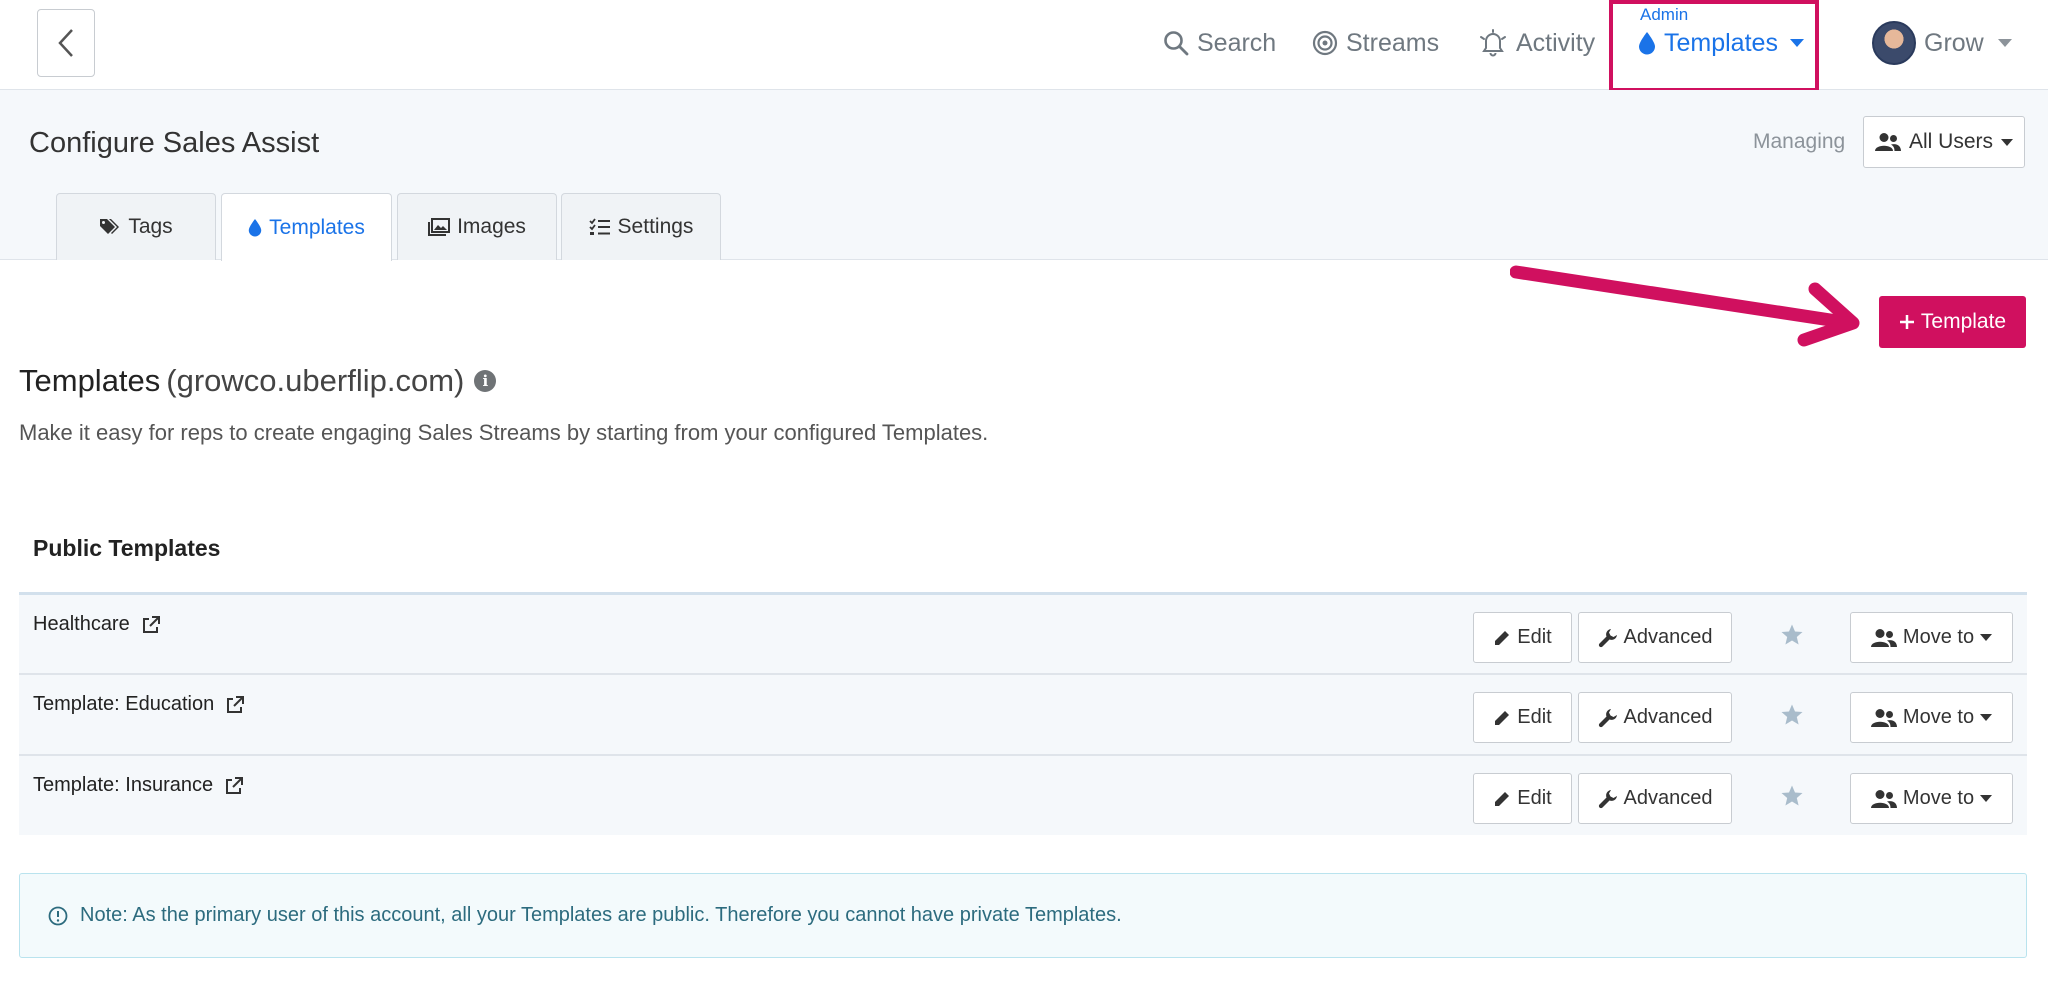 This screenshot has width=2048, height=983. What do you see at coordinates (1685, 306) in the screenshot?
I see `arrow-annotation-icon` at bounding box center [1685, 306].